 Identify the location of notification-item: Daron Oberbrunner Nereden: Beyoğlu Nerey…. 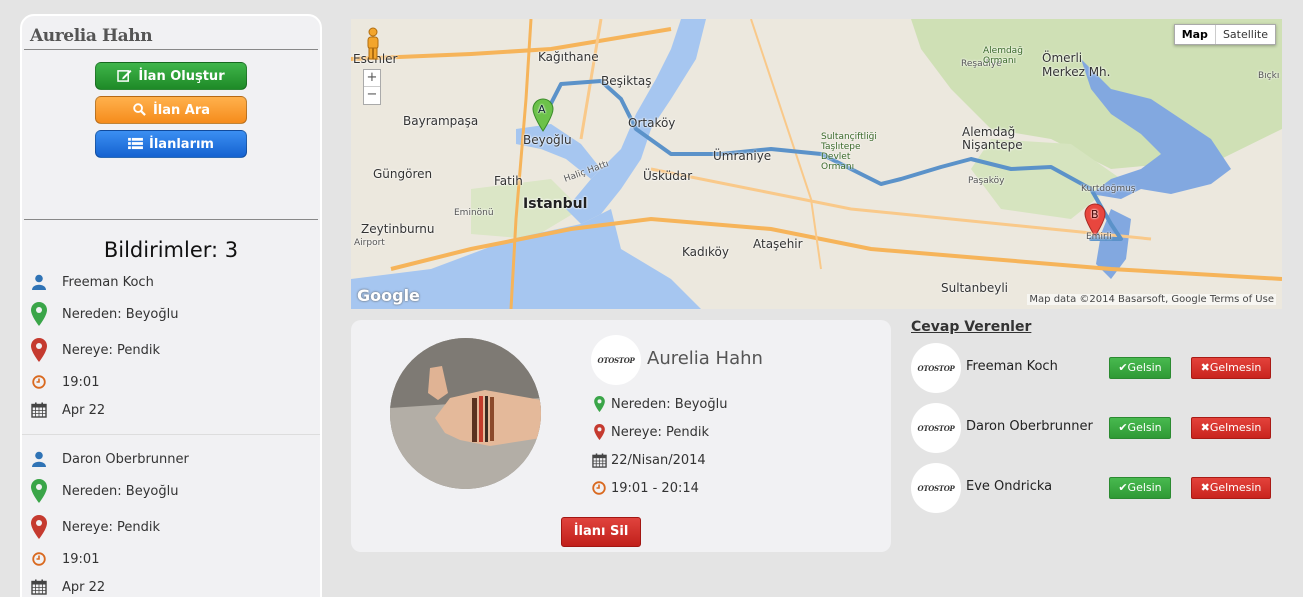
(171, 521).